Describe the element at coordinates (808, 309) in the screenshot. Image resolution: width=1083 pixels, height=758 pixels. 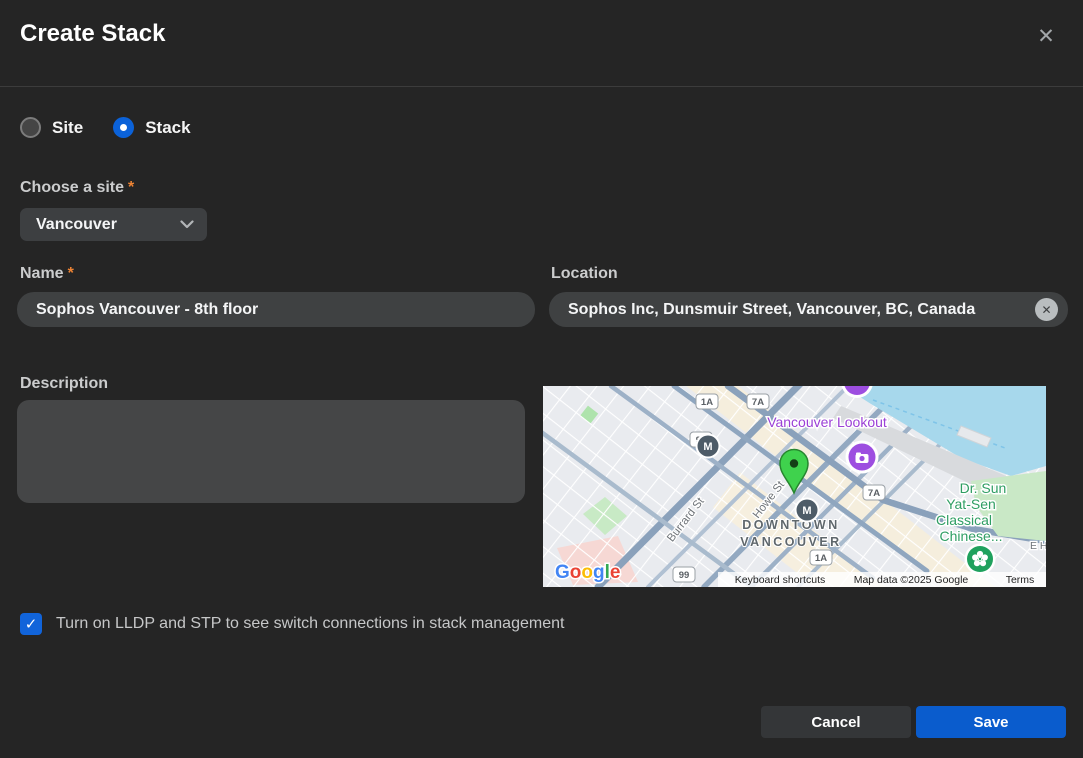
I see `location-input` at that location.